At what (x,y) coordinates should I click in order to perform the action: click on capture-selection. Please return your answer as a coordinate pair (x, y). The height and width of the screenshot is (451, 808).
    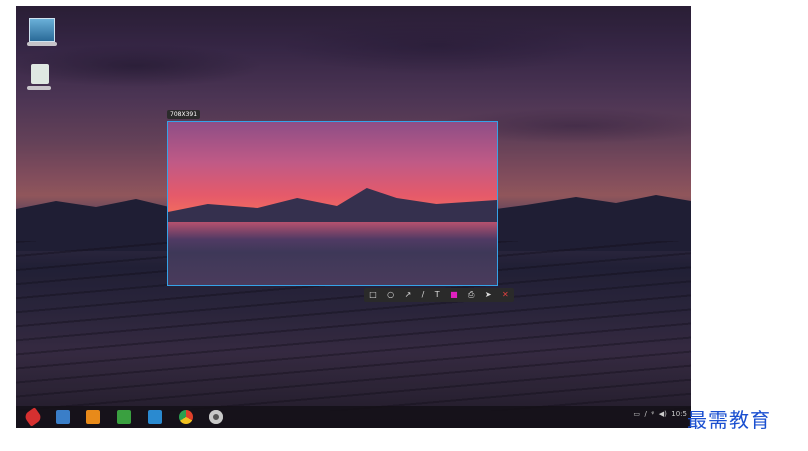
    Looking at the image, I should click on (332, 203).